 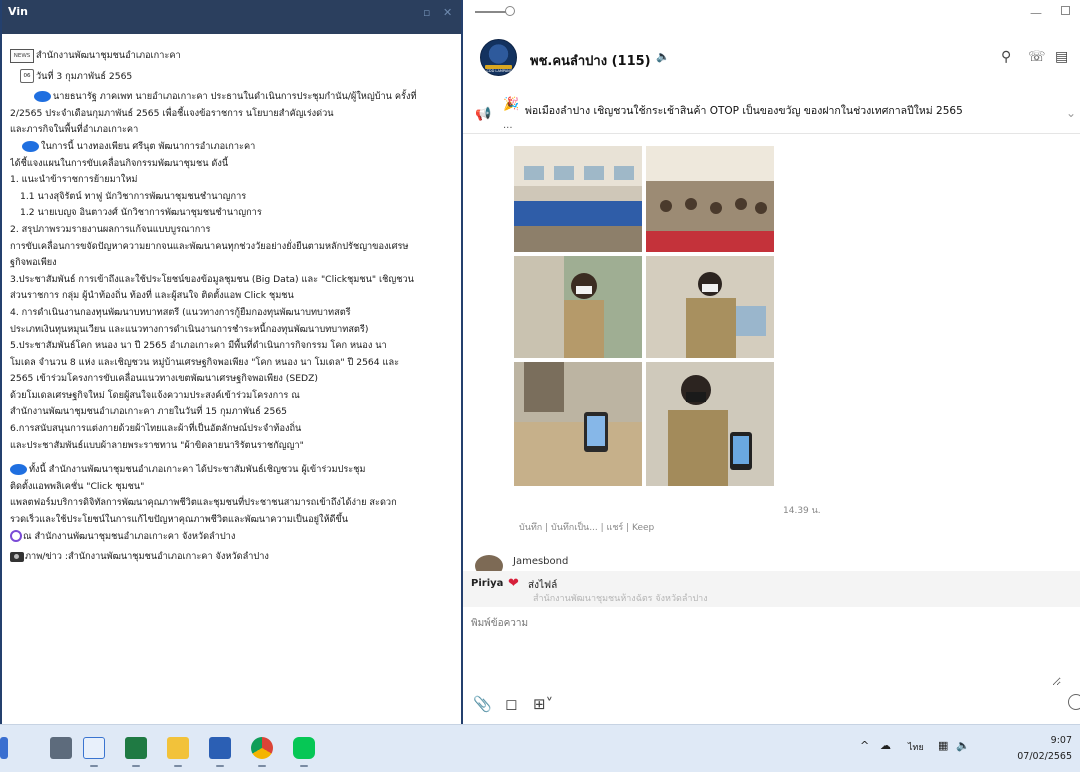 I want to click on text-line: และภารกิจในพื้นที่อำเภอเกาะคา, so click(x=74, y=130).